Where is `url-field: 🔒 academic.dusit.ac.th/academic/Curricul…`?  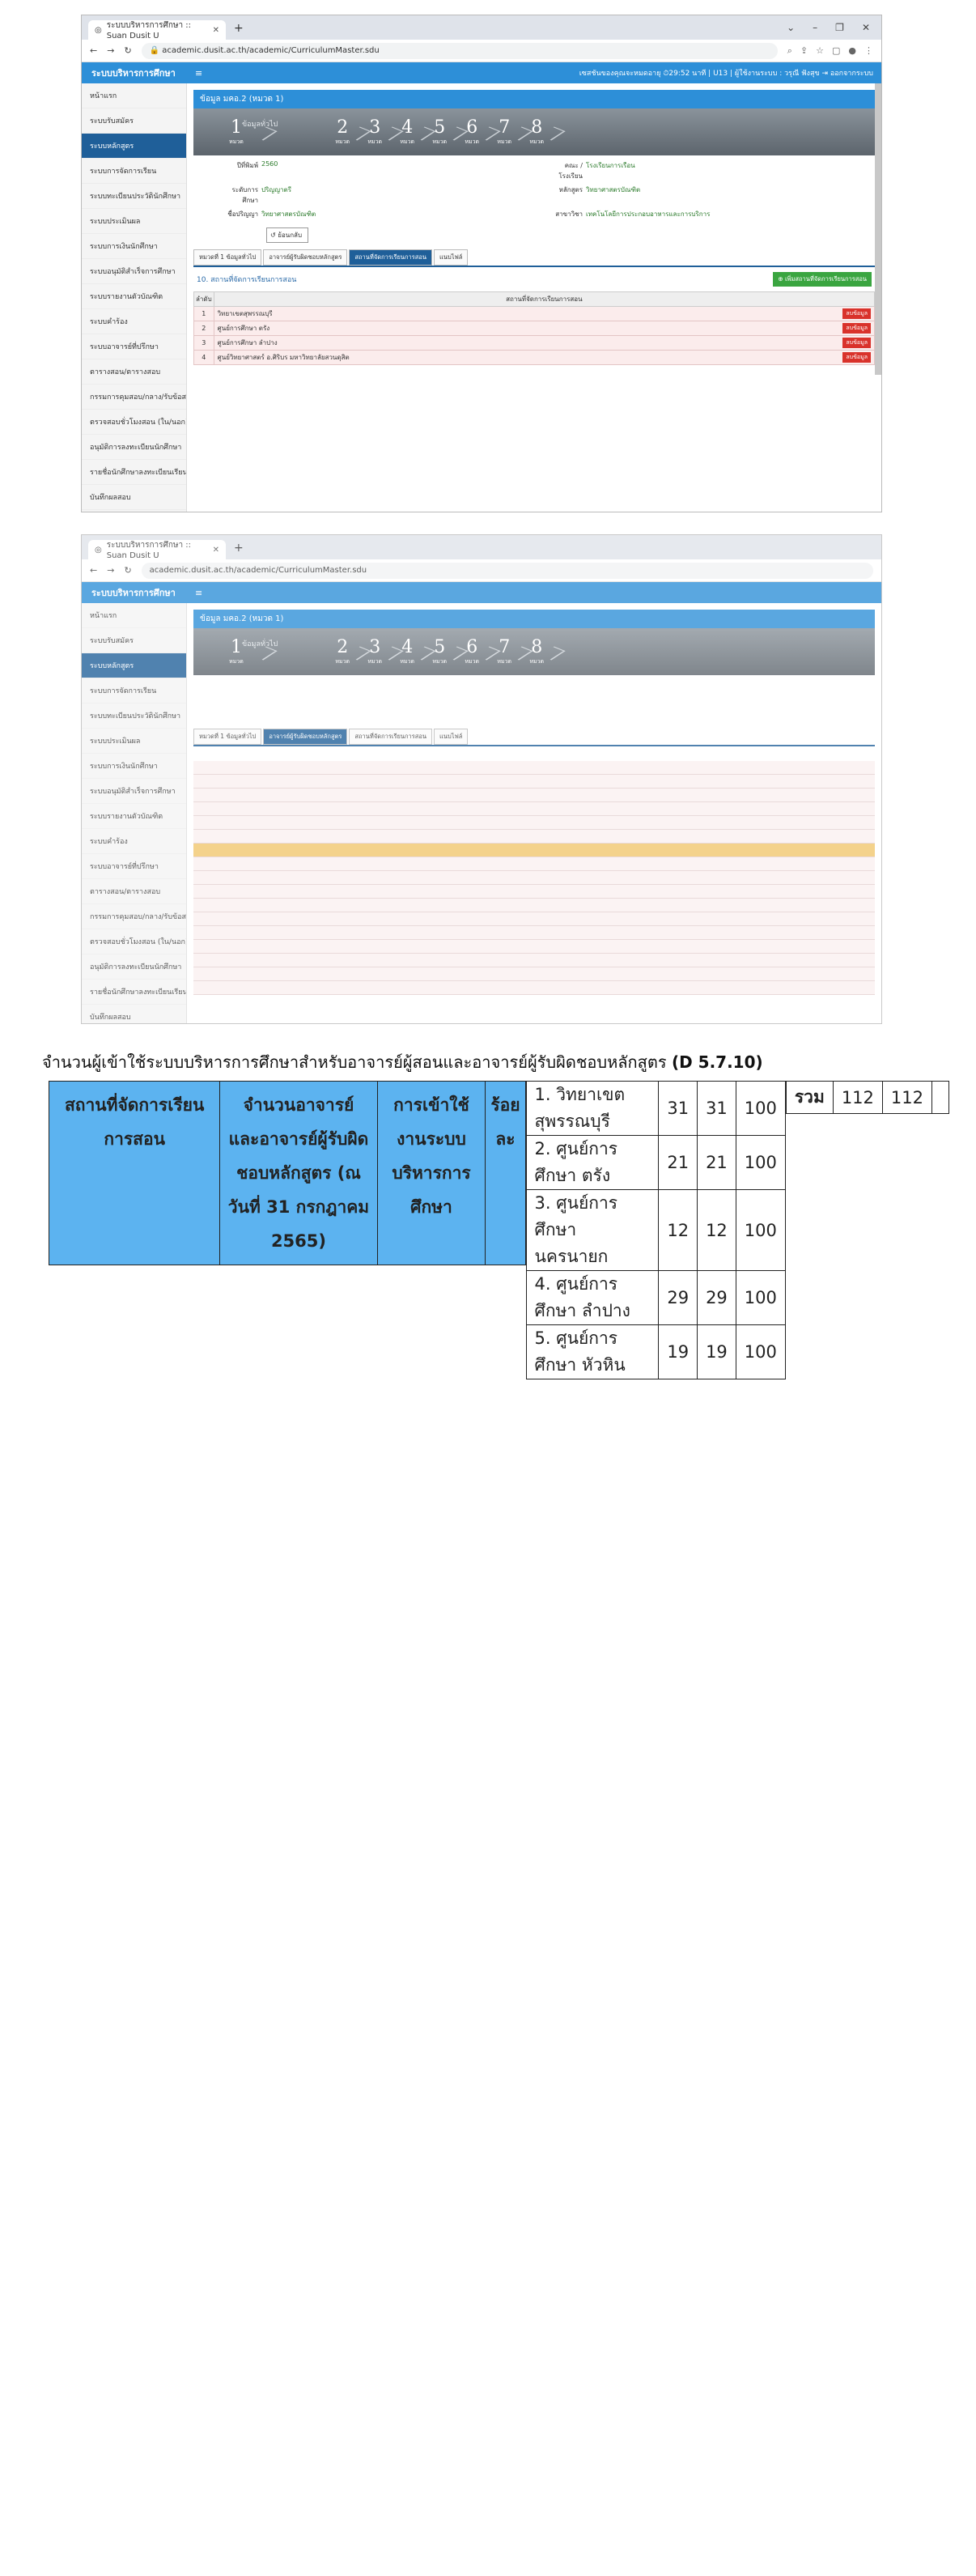
url-field: 🔒 academic.dusit.ac.th/academic/Curricul… is located at coordinates (459, 51).